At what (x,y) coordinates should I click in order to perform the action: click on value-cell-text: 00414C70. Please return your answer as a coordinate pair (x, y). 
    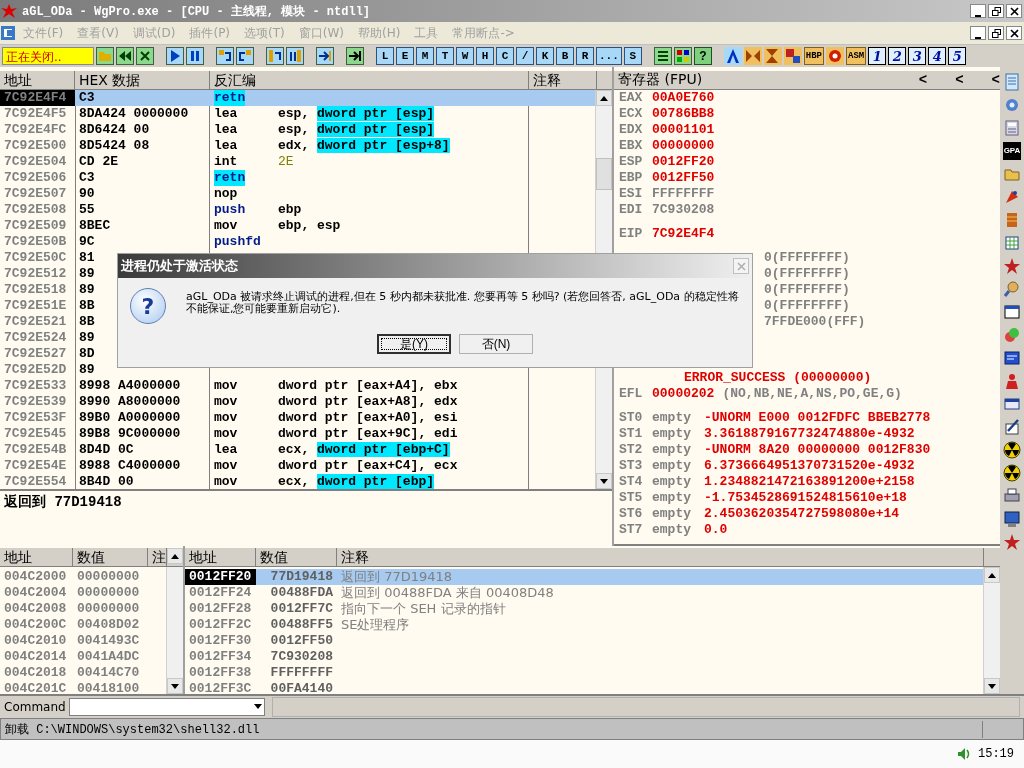
    Looking at the image, I should click on (108, 673).